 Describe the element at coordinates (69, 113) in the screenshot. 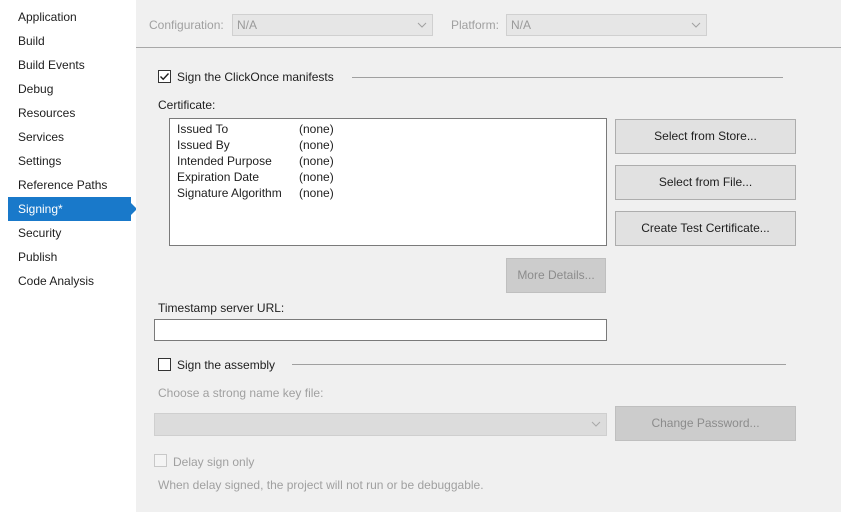

I see `sidebar-item-resources: Resources` at that location.